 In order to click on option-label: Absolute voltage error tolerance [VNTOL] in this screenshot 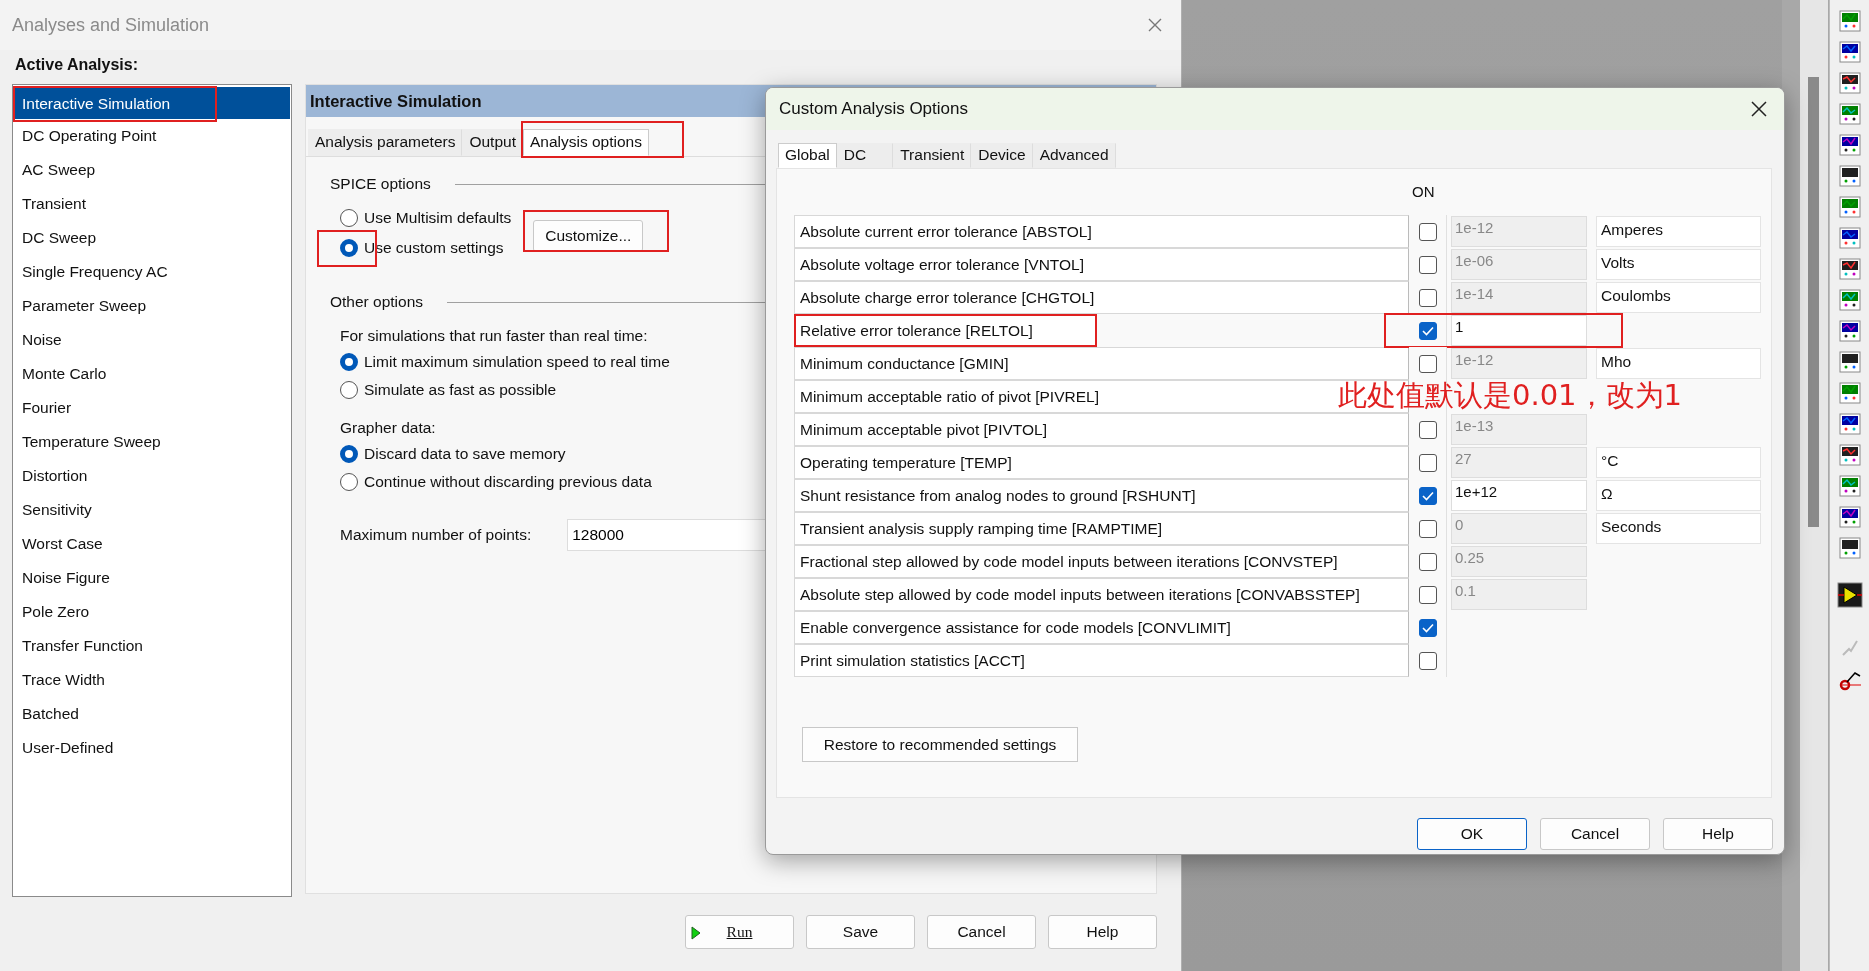, I will do `click(1101, 264)`.